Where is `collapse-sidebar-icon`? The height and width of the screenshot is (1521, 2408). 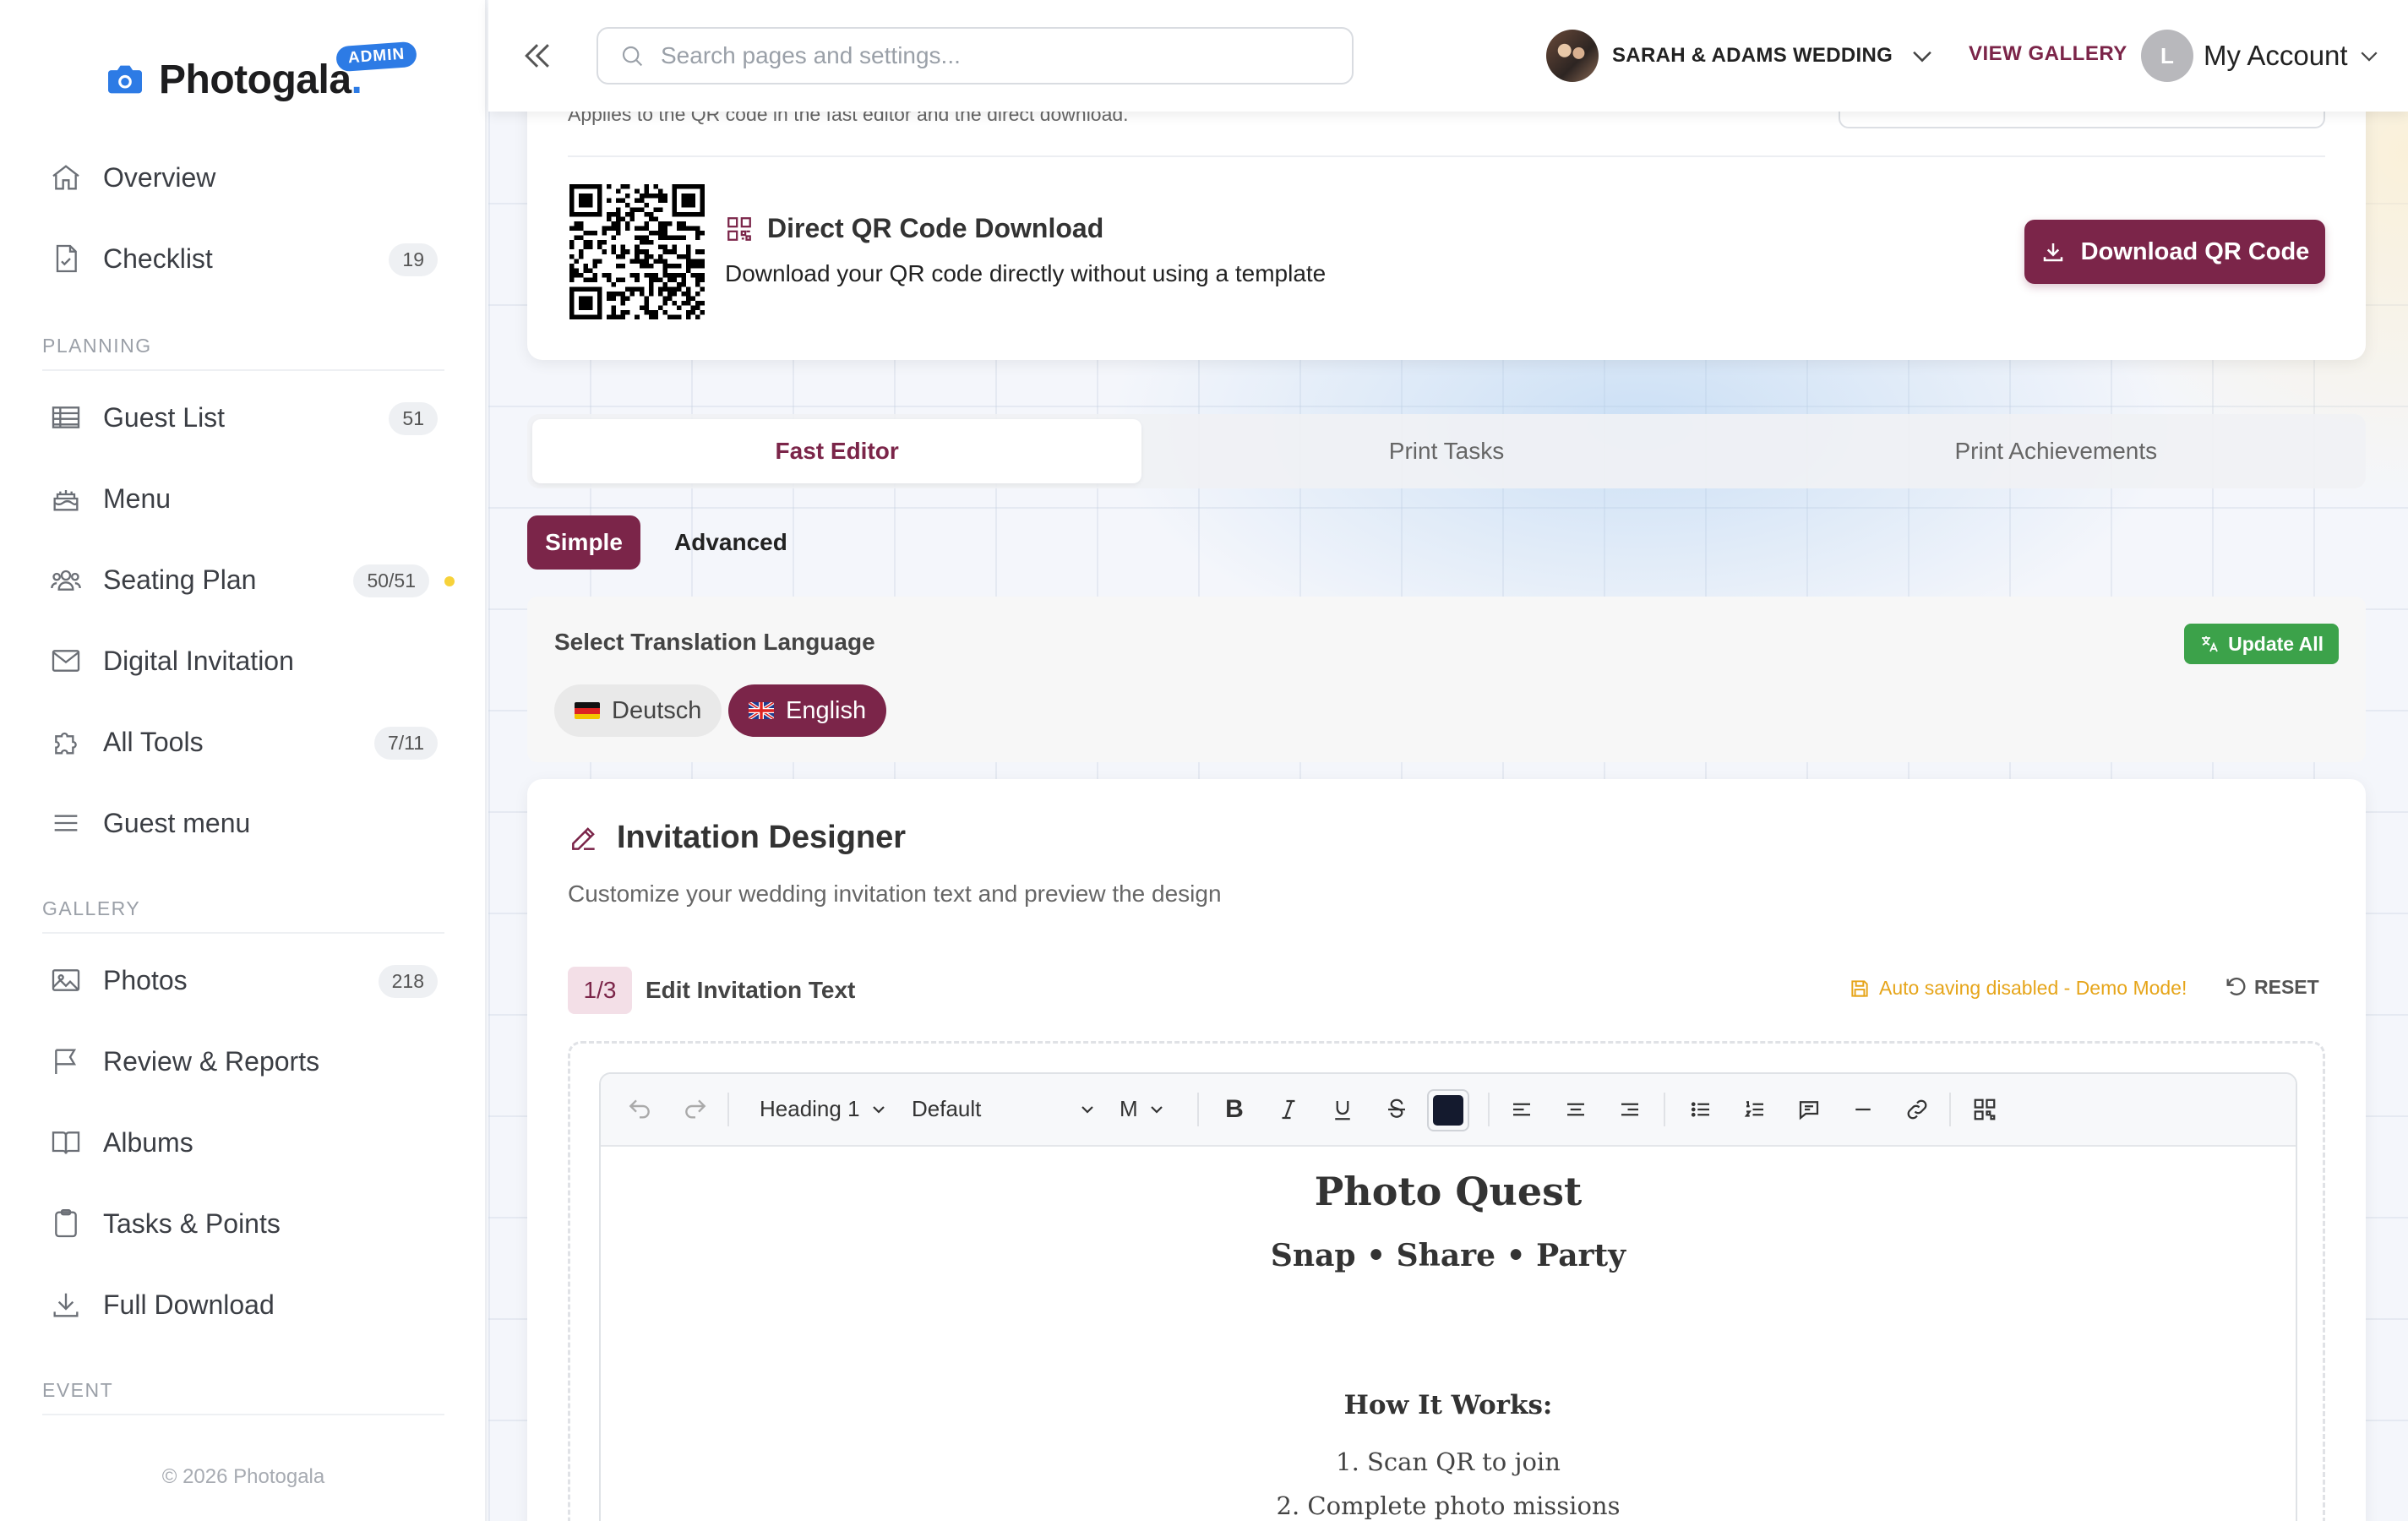 collapse-sidebar-icon is located at coordinates (537, 55).